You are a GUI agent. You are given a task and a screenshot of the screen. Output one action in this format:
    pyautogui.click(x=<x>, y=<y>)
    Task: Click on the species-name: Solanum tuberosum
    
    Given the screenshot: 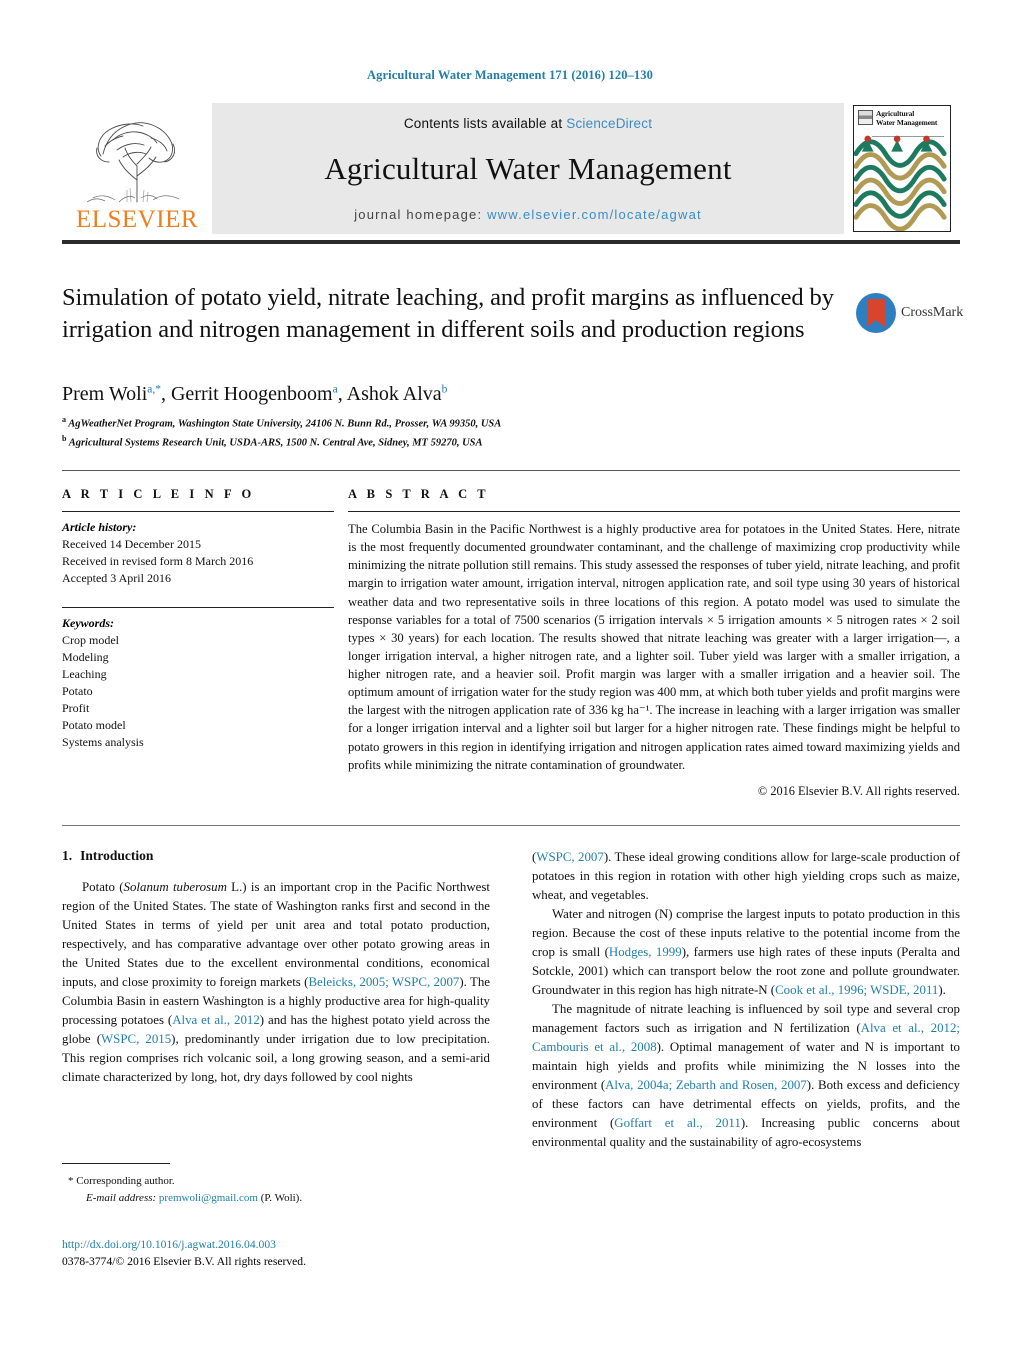 What is the action you would take?
    pyautogui.click(x=175, y=887)
    